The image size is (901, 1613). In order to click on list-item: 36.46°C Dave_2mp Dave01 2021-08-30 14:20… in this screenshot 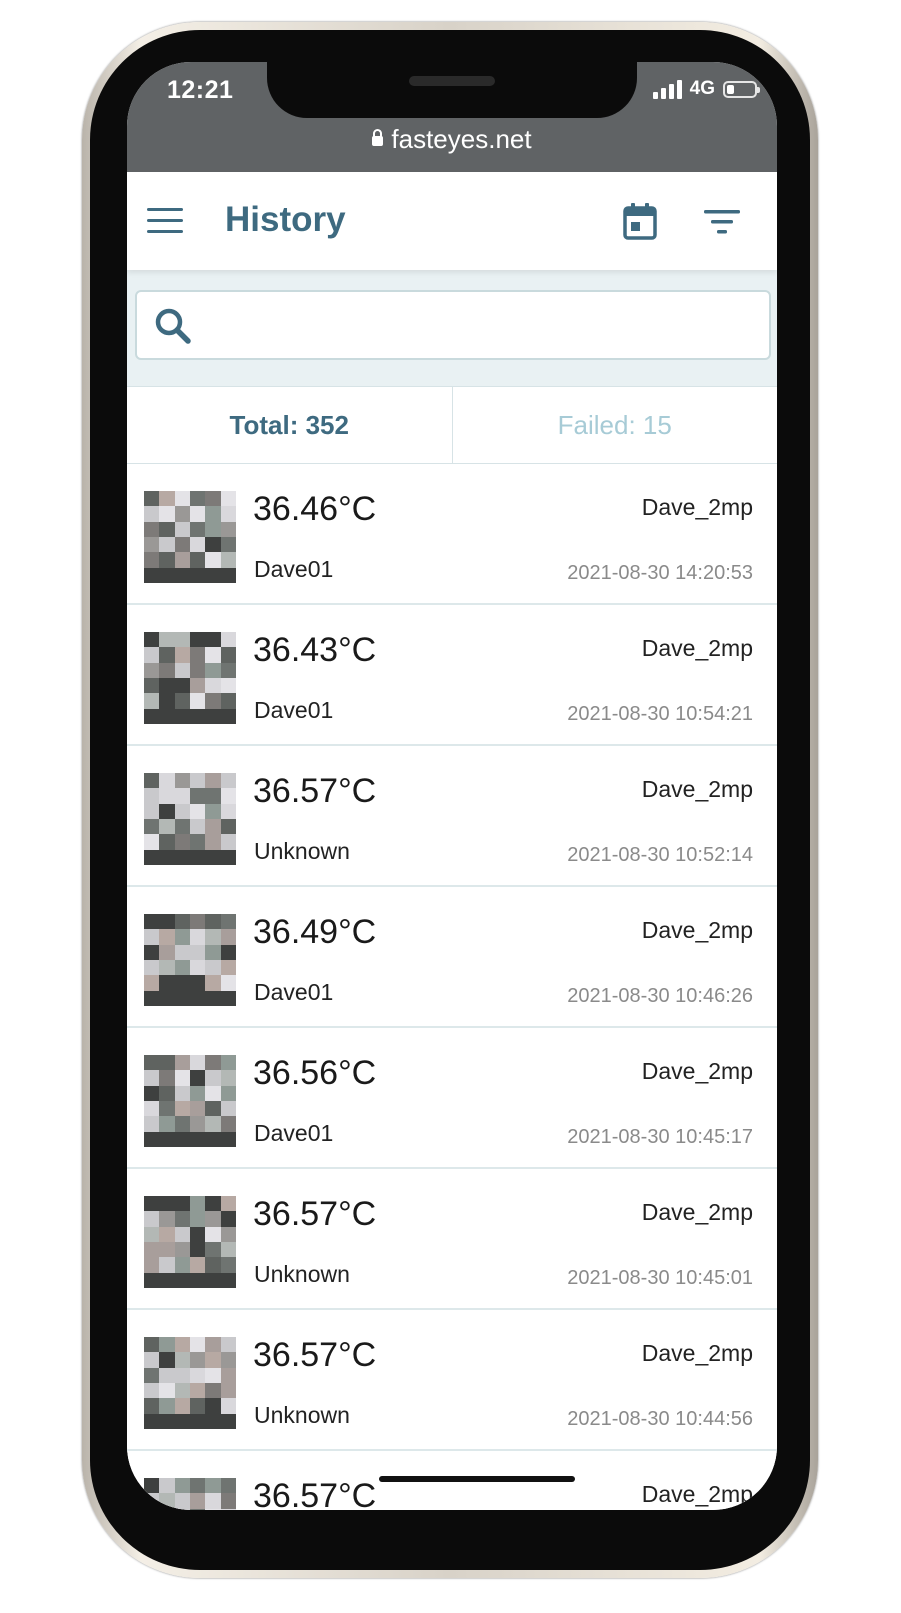, I will do `click(452, 534)`.